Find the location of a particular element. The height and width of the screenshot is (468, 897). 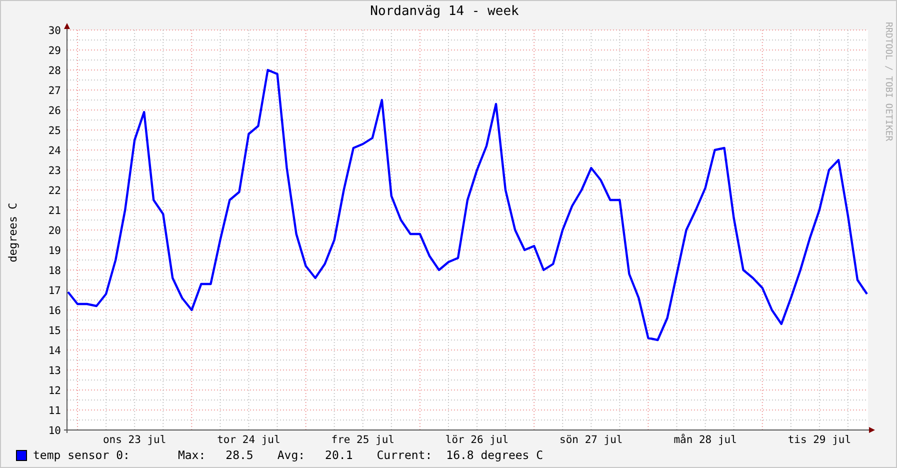

tick-label: 11 is located at coordinates (54, 411).